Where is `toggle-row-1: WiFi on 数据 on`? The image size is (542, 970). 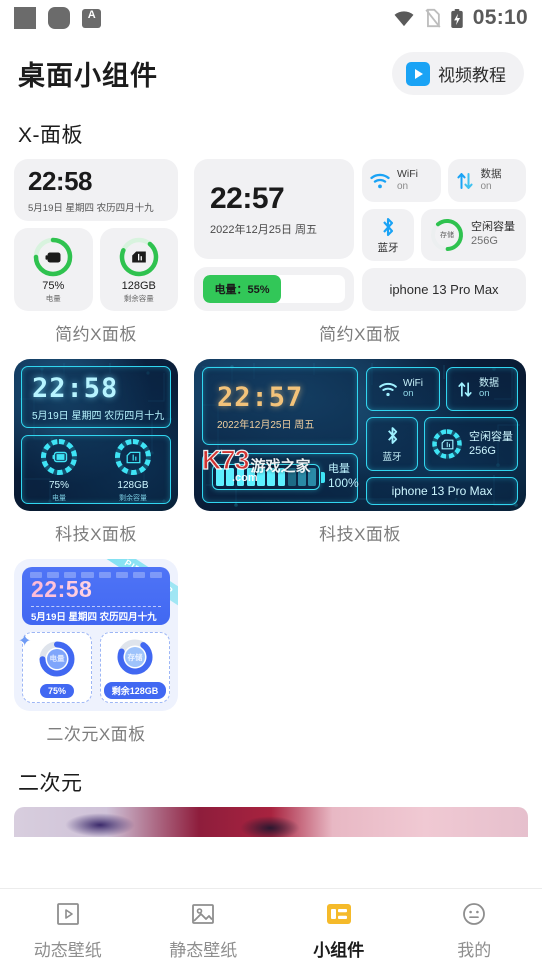
toggle-row-1: WiFi on 数据 on is located at coordinates (444, 181).